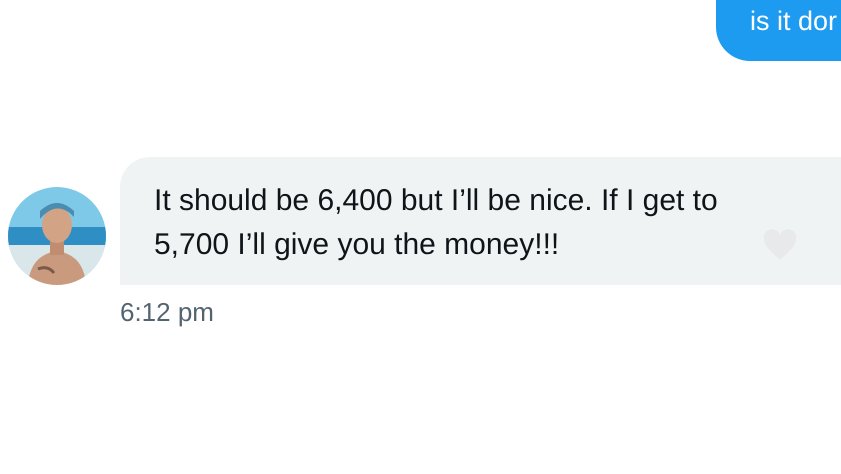 Image resolution: width=841 pixels, height=474 pixels. Describe the element at coordinates (167, 312) in the screenshot. I see `timestamp: 6:12 pm` at that location.